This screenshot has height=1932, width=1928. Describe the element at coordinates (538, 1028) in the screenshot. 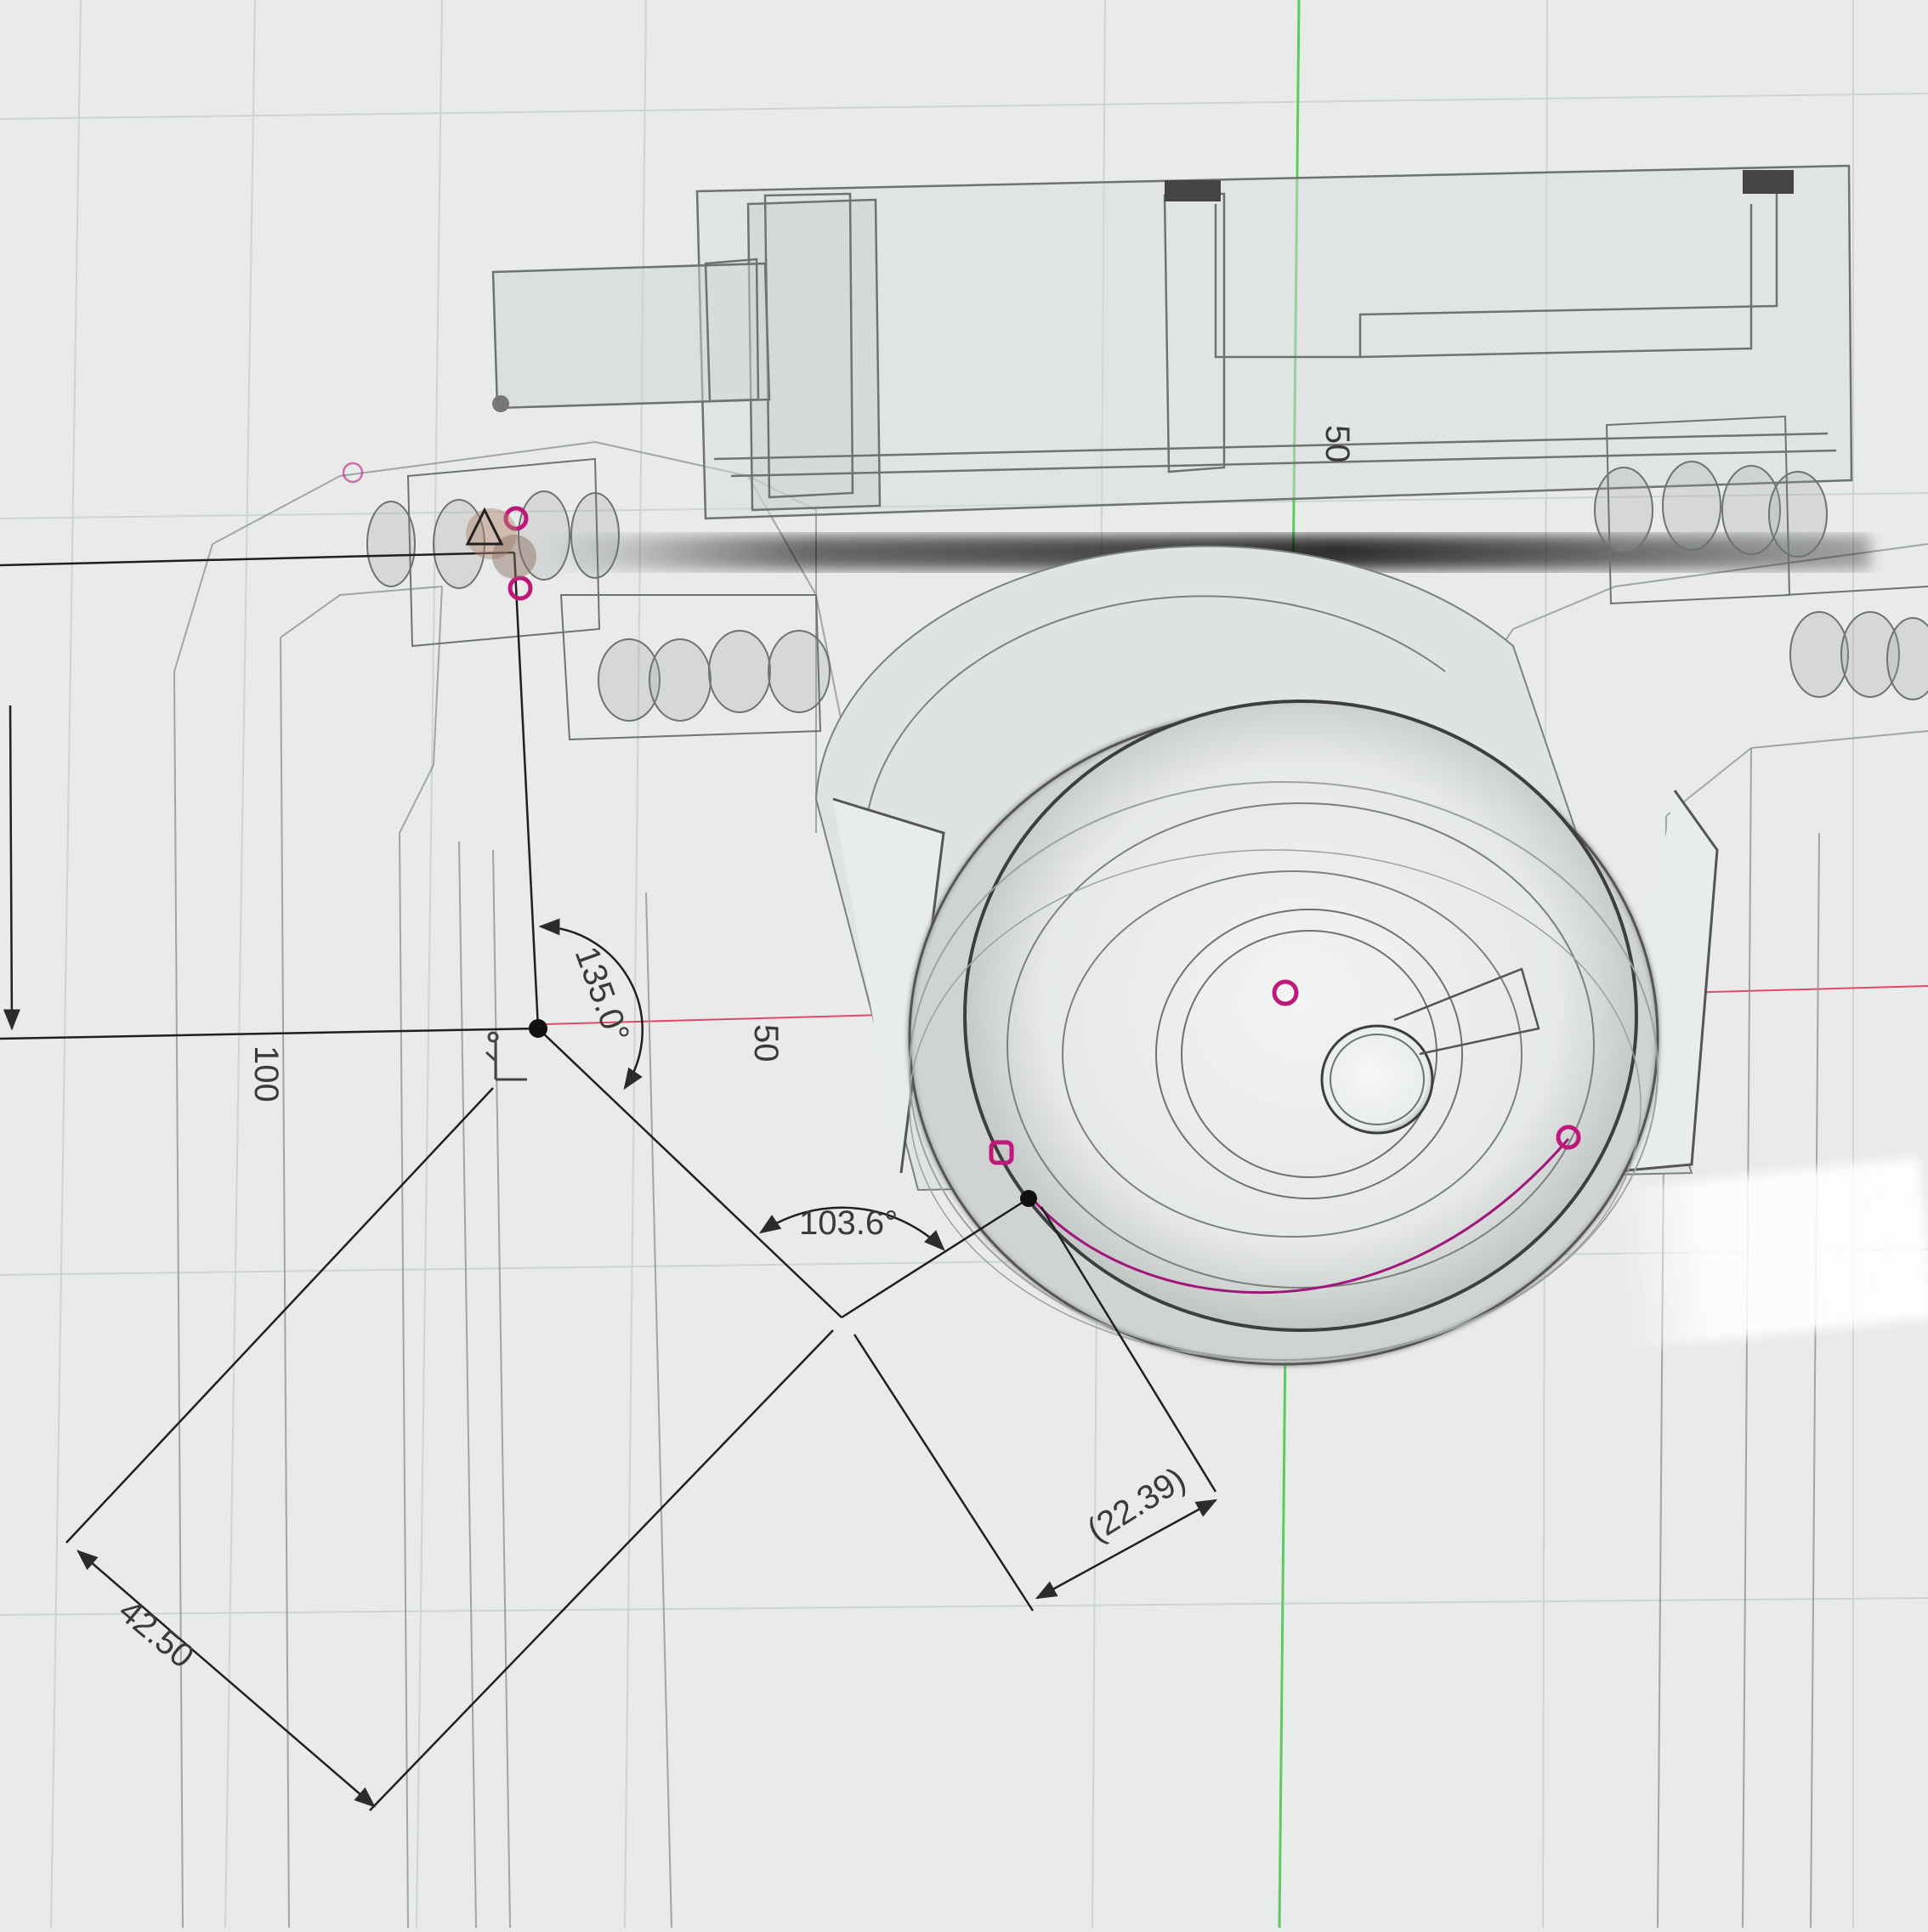

I see `sketch-point-origin` at that location.